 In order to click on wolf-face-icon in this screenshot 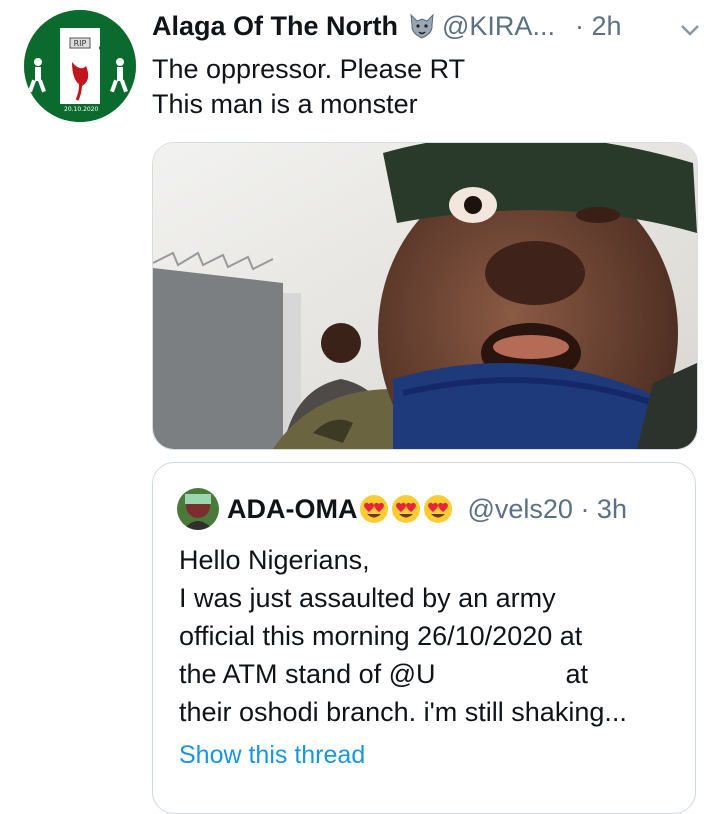, I will do `click(422, 26)`.